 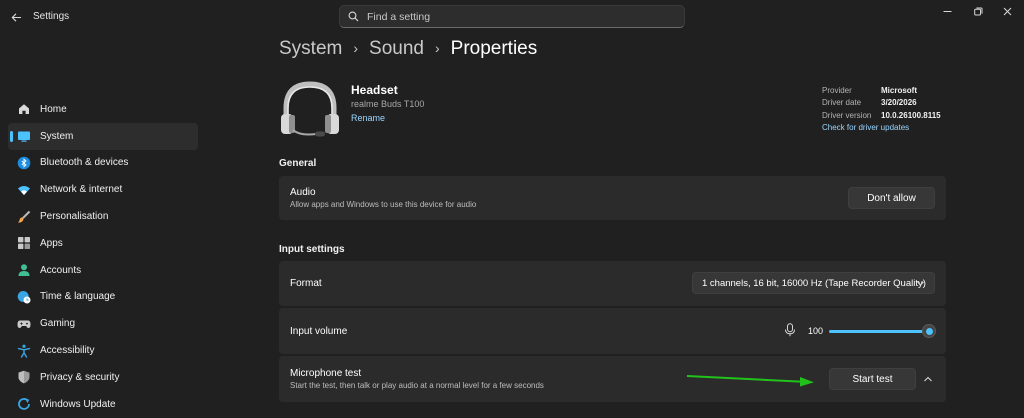 What do you see at coordinates (517, 16) in the screenshot?
I see `search-input` at bounding box center [517, 16].